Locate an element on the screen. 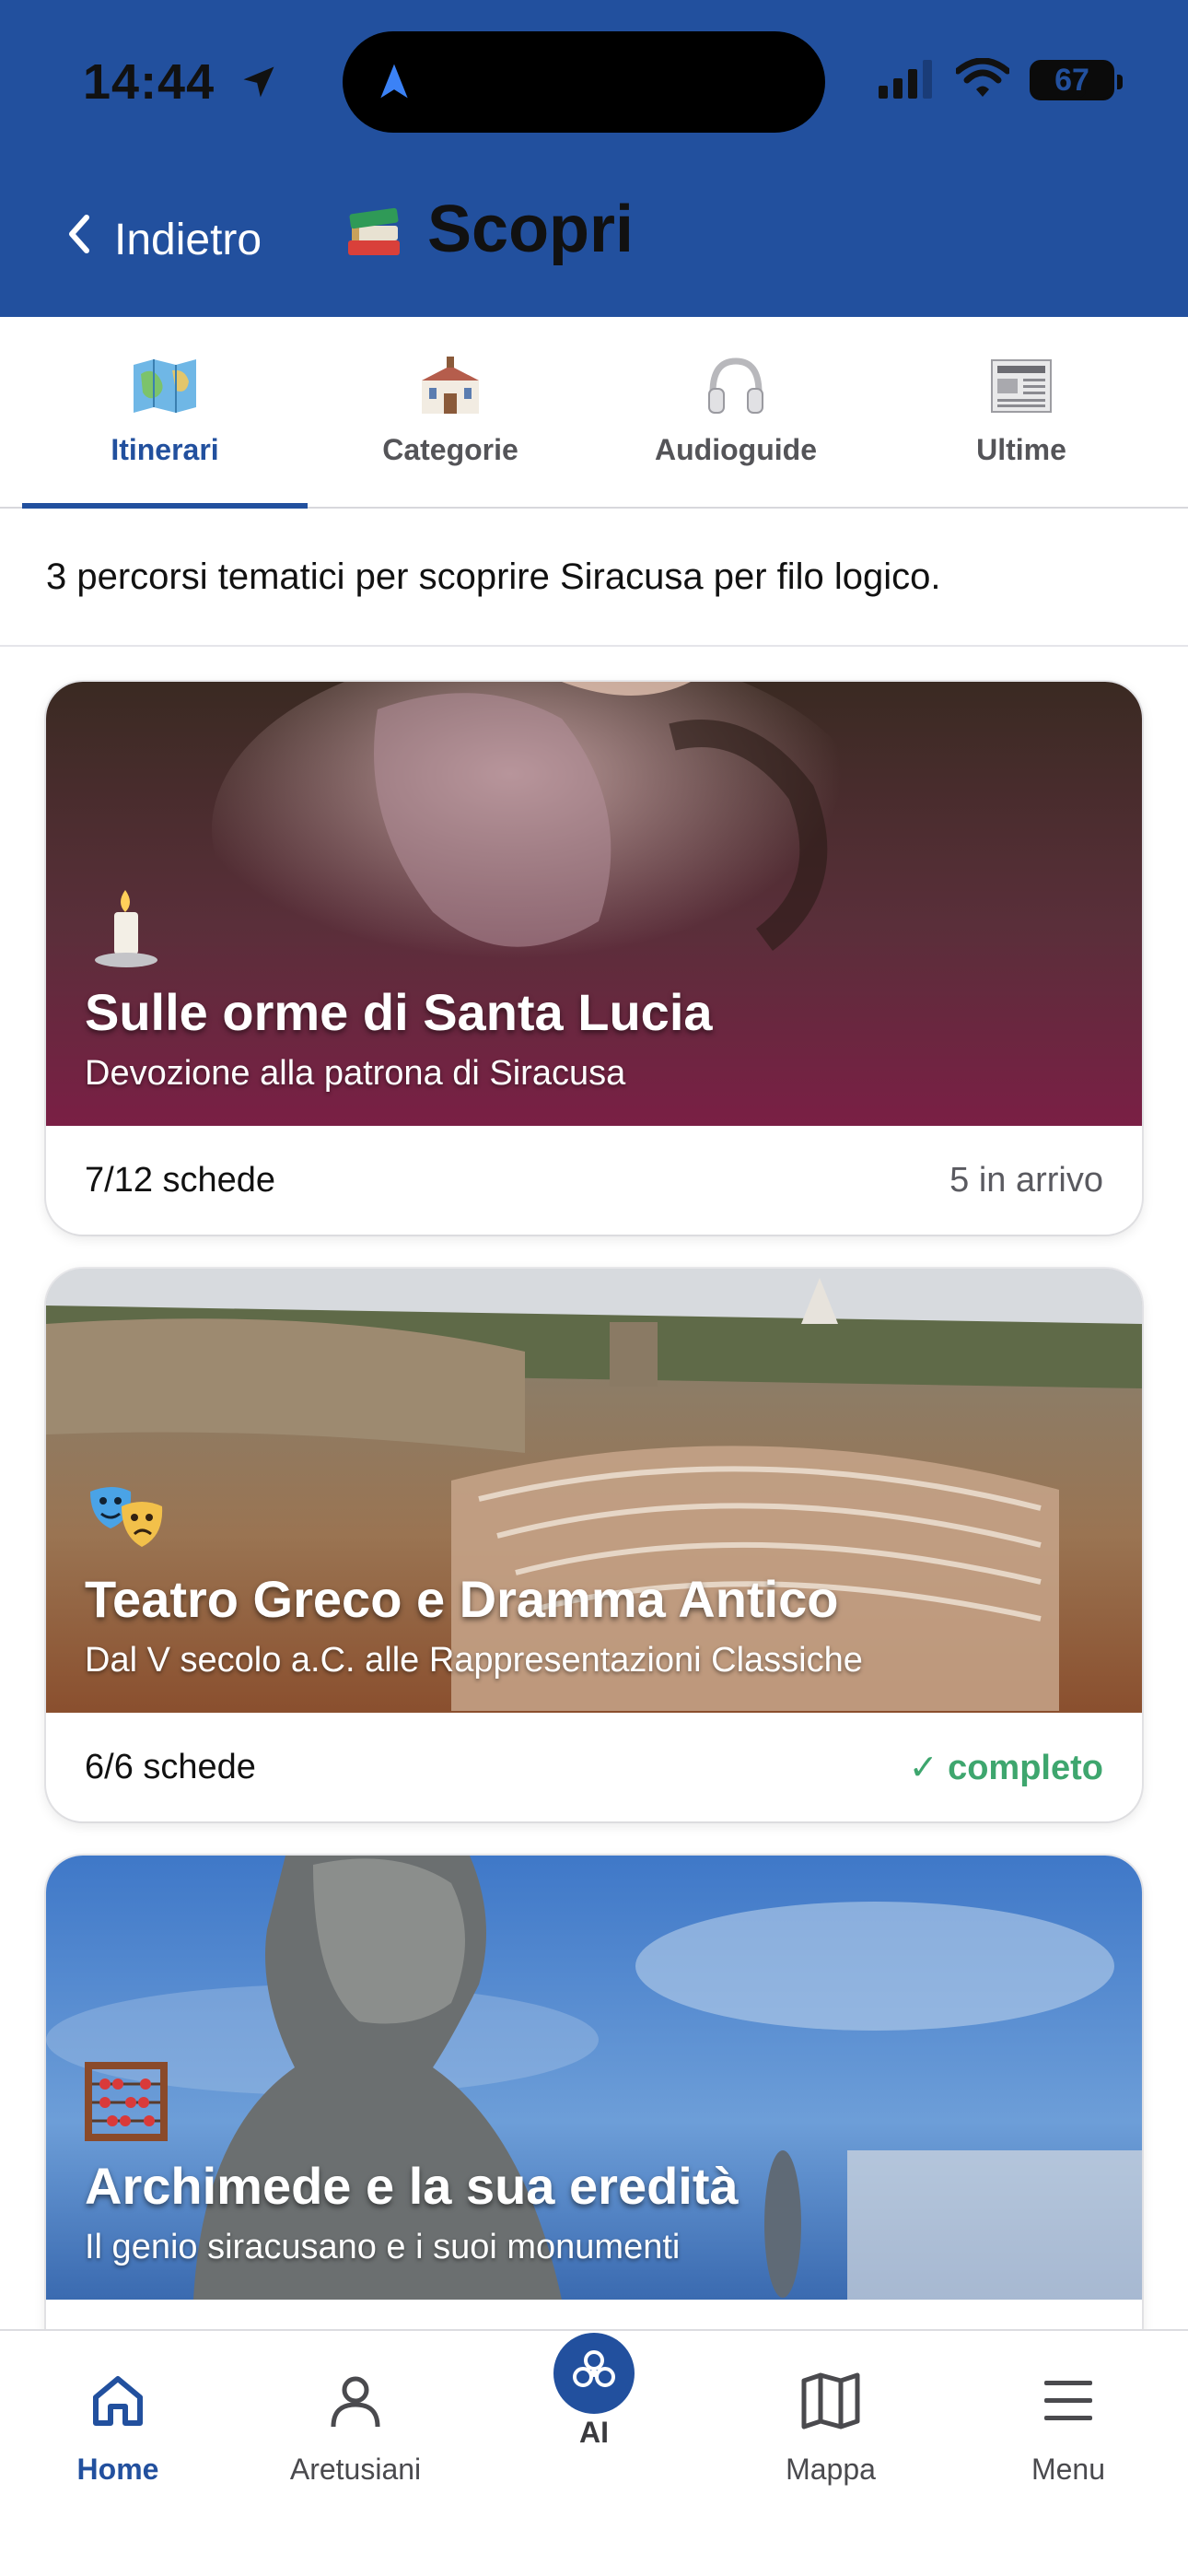  card-subtitle: Devozione alla patrona di Siracusa is located at coordinates (355, 1073).